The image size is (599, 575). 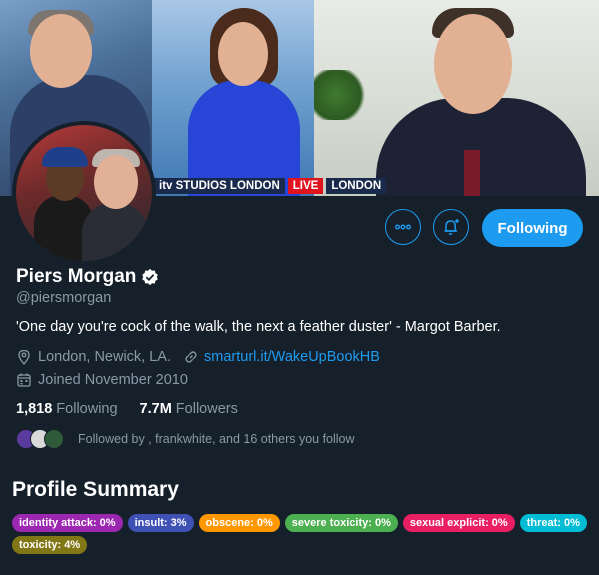 What do you see at coordinates (305, 186) in the screenshot?
I see `chyron-live: LIVE` at bounding box center [305, 186].